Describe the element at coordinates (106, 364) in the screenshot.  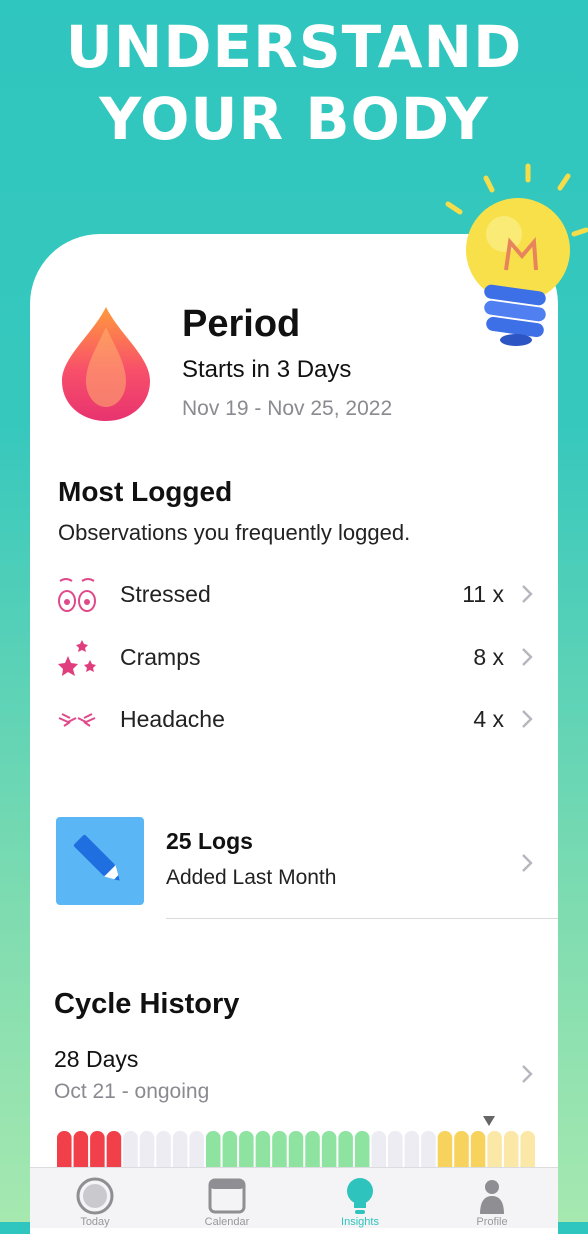
I see `blood-drop-icon` at that location.